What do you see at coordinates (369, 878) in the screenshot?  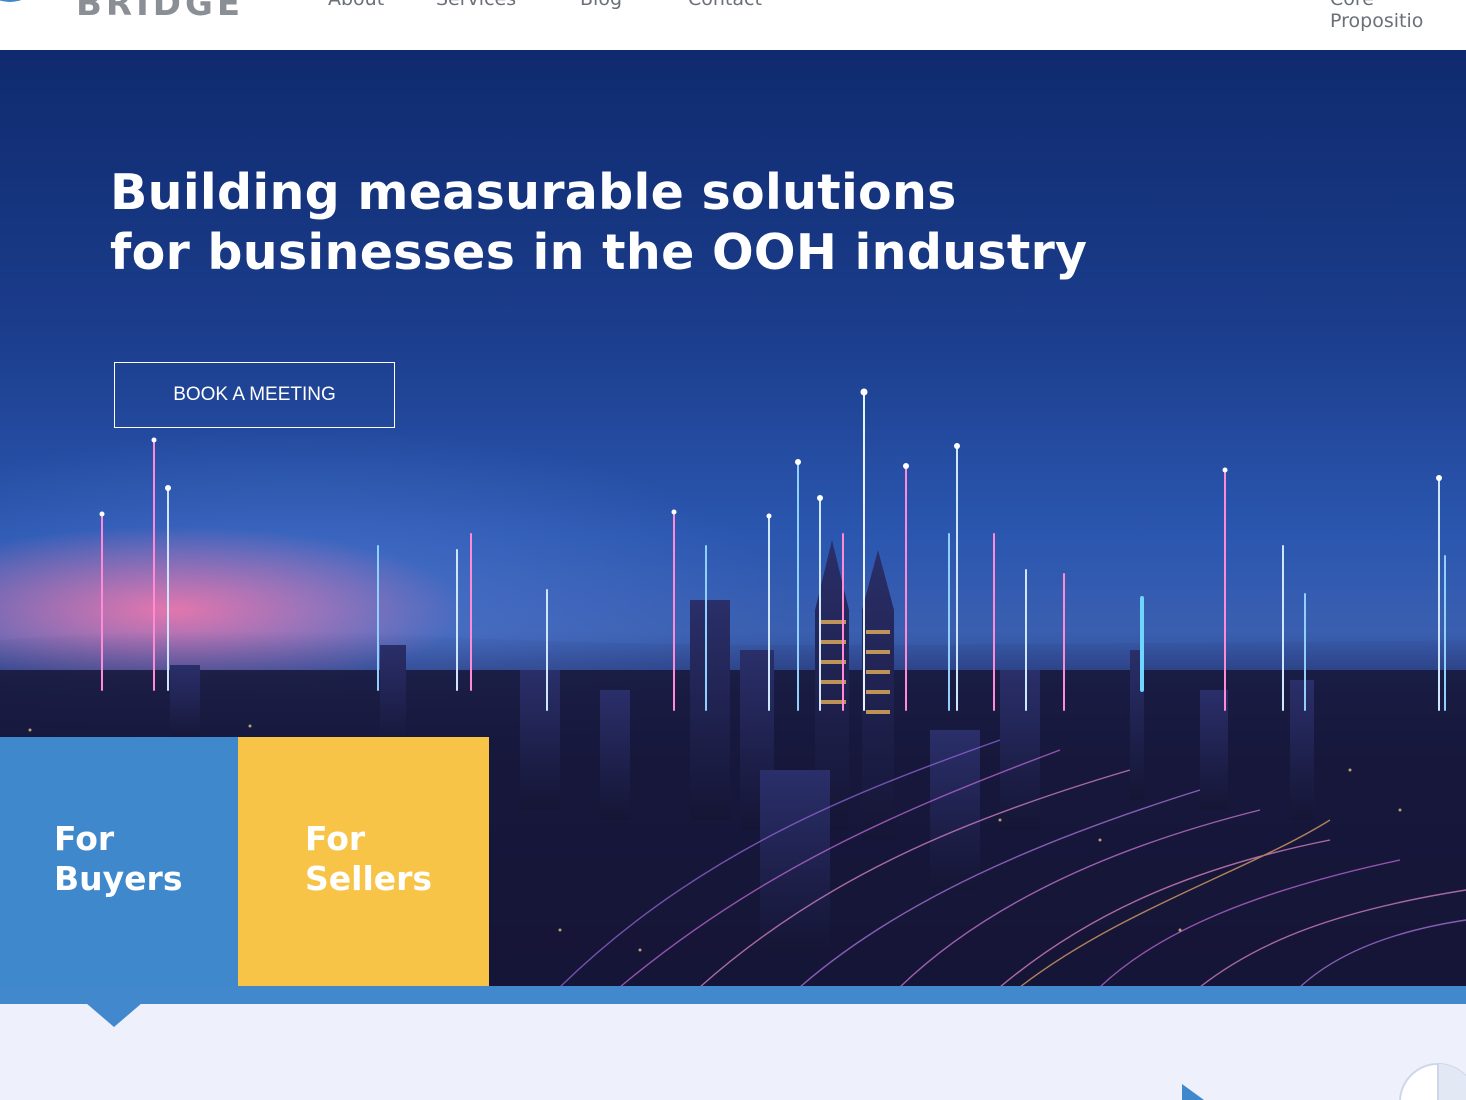 I see `for-sellers-label-line-2: Sellers` at bounding box center [369, 878].